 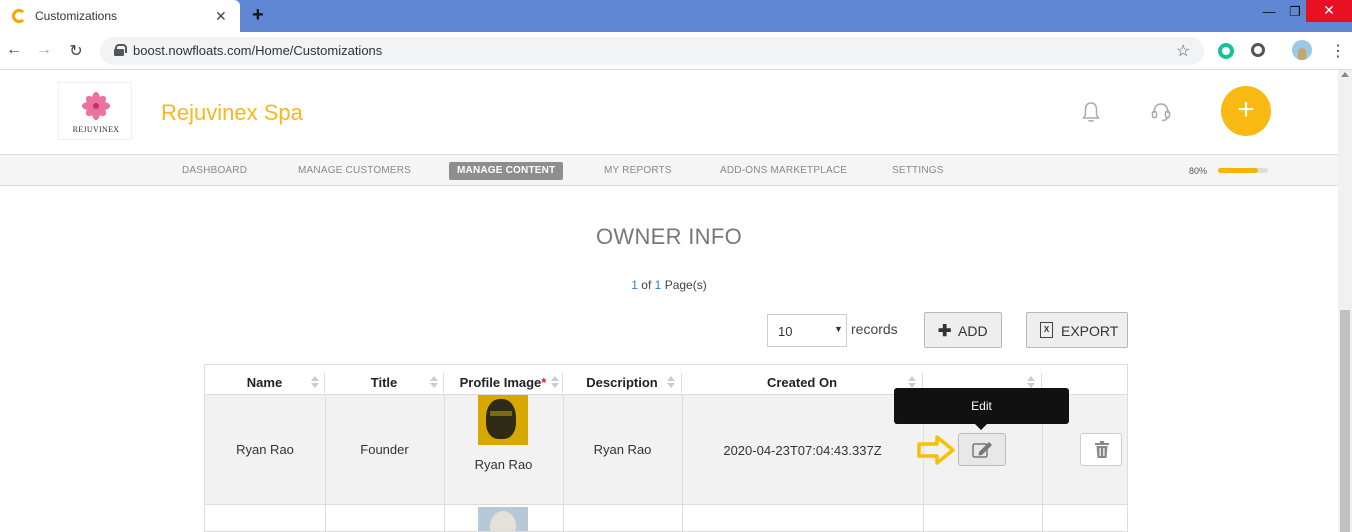 What do you see at coordinates (96, 129) in the screenshot?
I see `logo-text: REJUVINEX` at bounding box center [96, 129].